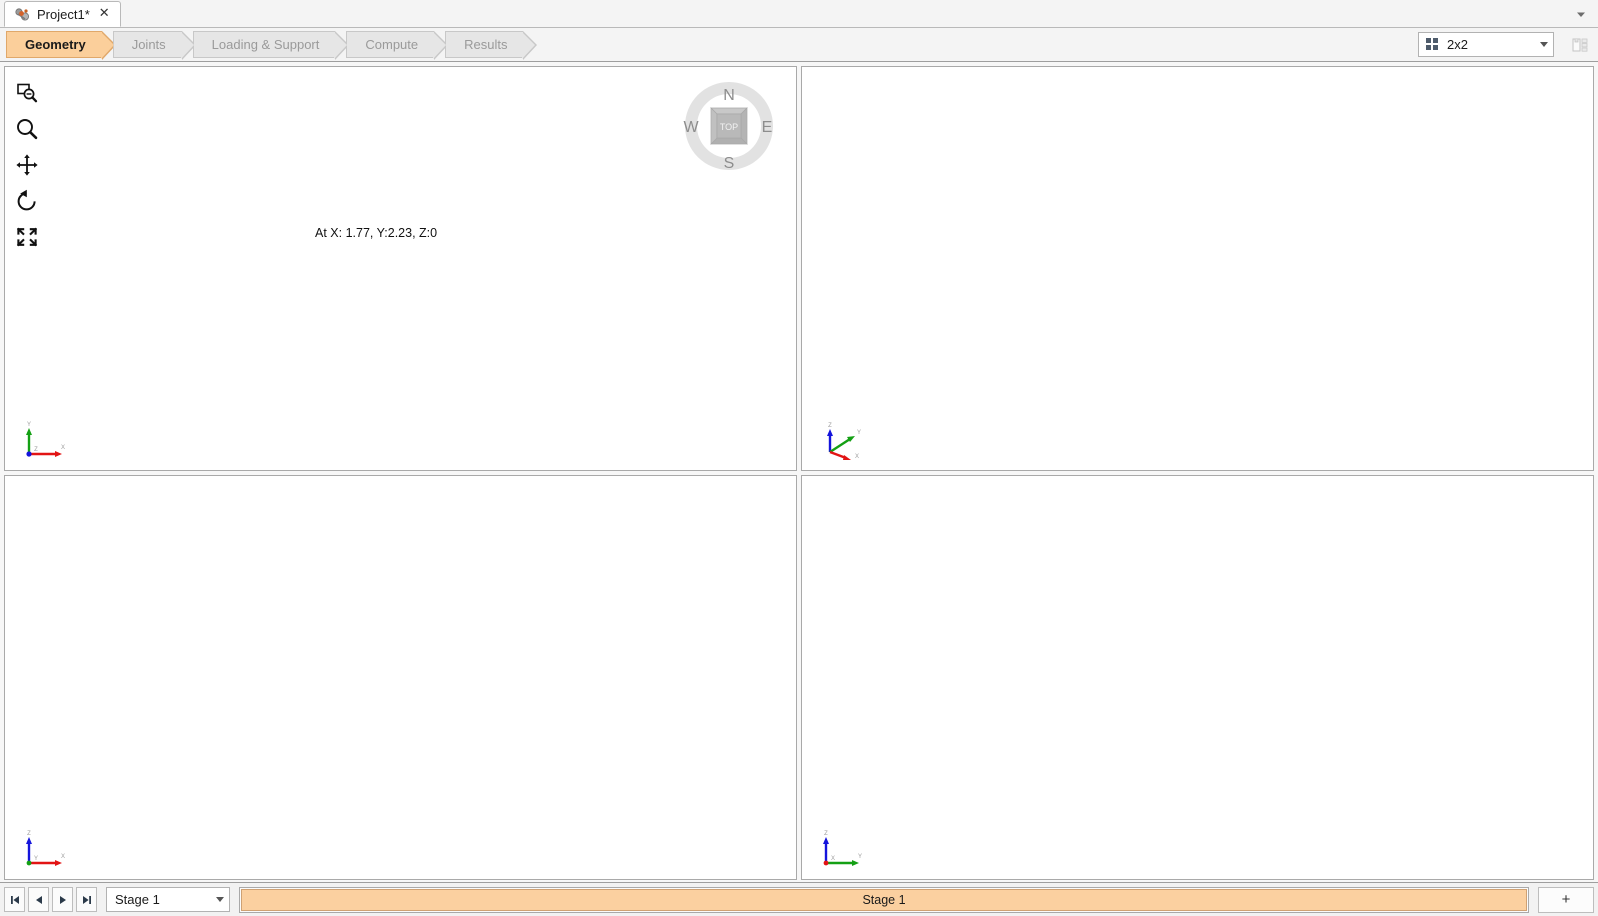 This screenshot has height=916, width=1598. I want to click on add-stage-label: +, so click(1566, 899).